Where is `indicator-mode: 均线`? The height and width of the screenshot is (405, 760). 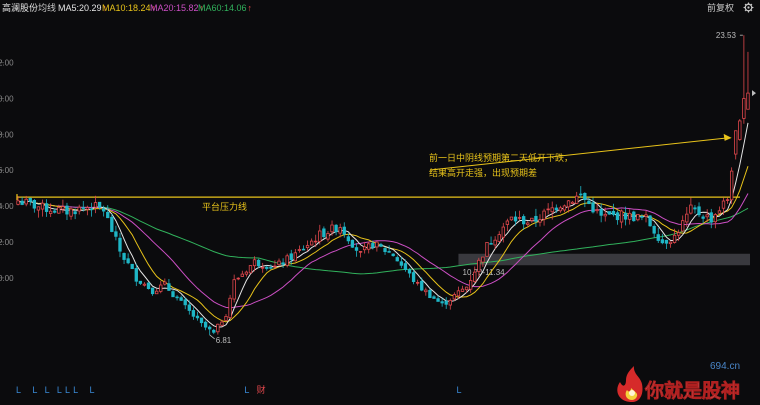
indicator-mode: 均线 is located at coordinates (47, 8).